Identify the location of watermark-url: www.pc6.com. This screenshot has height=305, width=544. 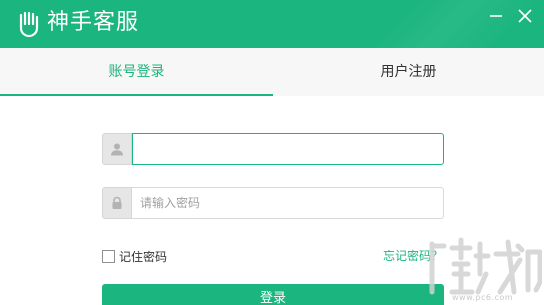
(483, 297).